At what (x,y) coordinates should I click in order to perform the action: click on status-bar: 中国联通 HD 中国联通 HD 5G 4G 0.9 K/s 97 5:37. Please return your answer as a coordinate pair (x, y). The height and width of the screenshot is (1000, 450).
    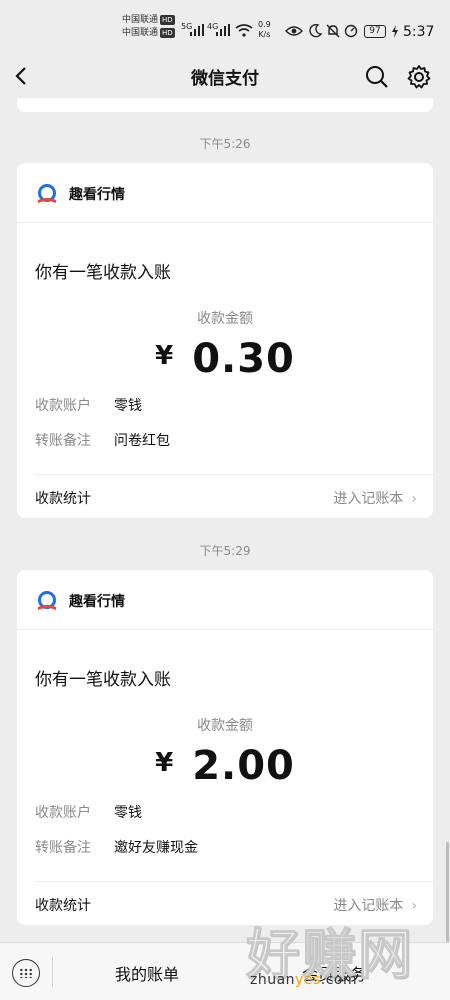
    Looking at the image, I should click on (225, 25).